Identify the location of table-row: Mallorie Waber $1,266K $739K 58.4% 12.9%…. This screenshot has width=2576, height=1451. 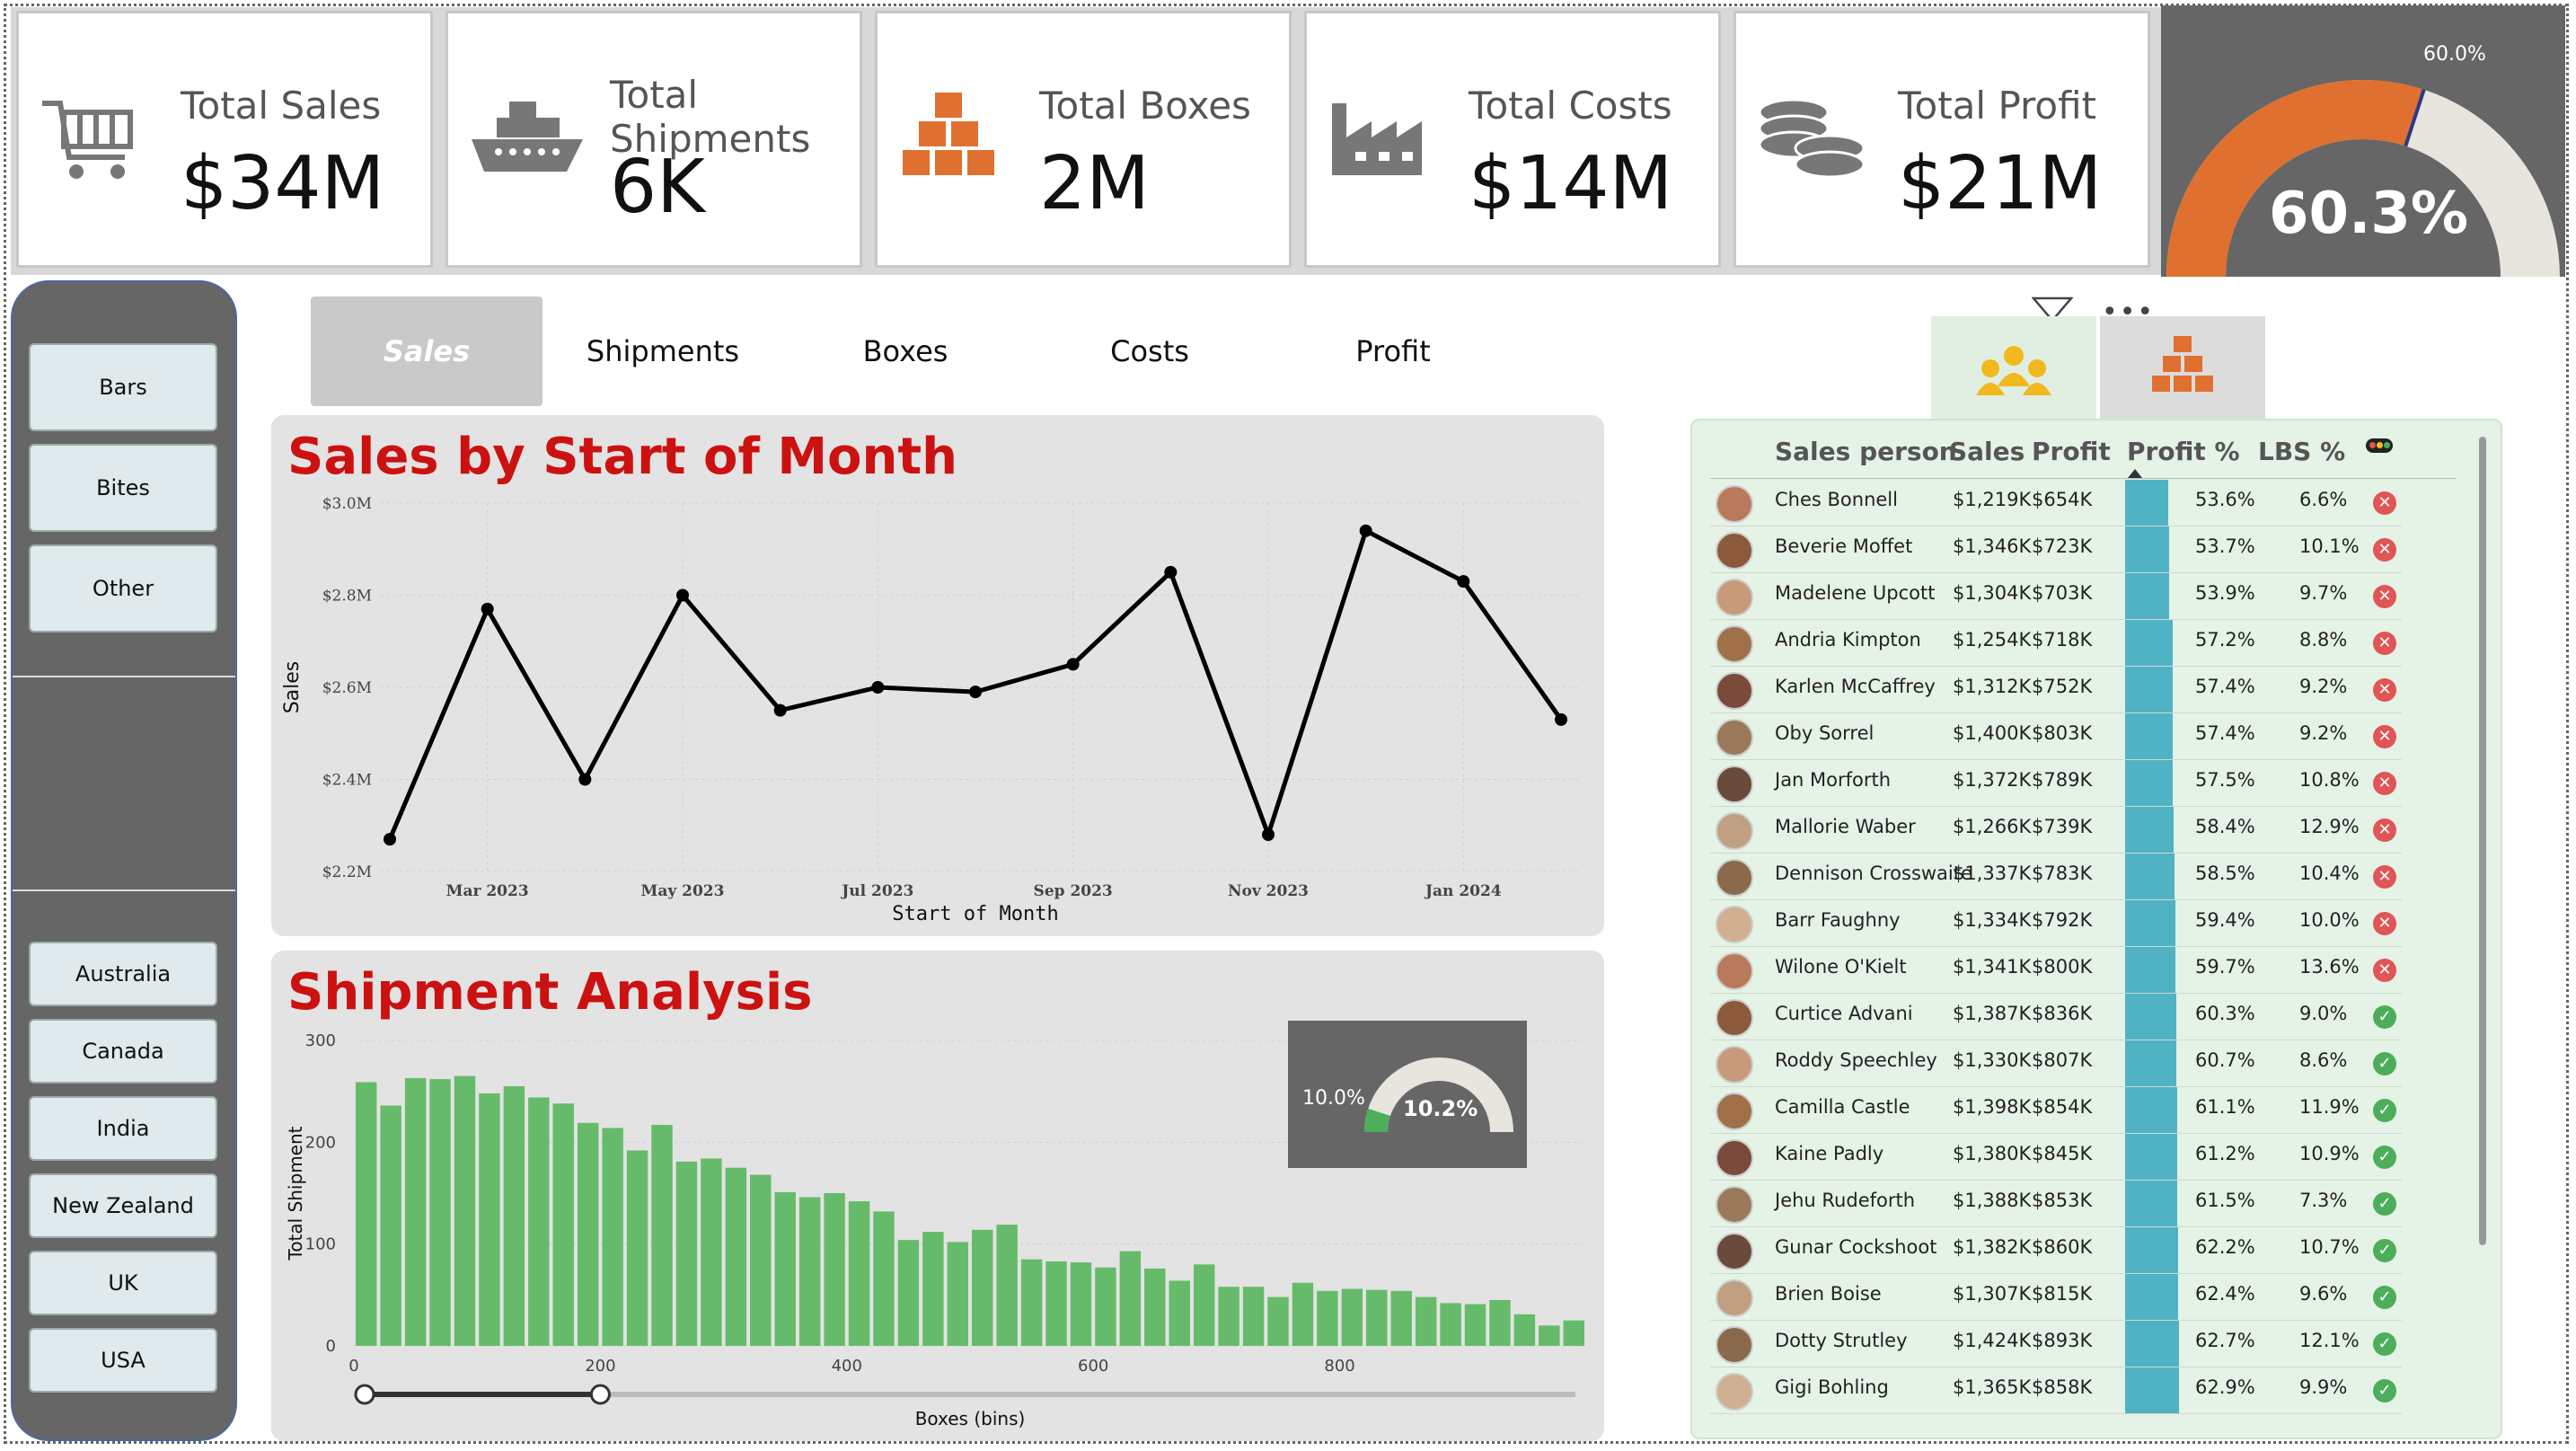
(2047, 830).